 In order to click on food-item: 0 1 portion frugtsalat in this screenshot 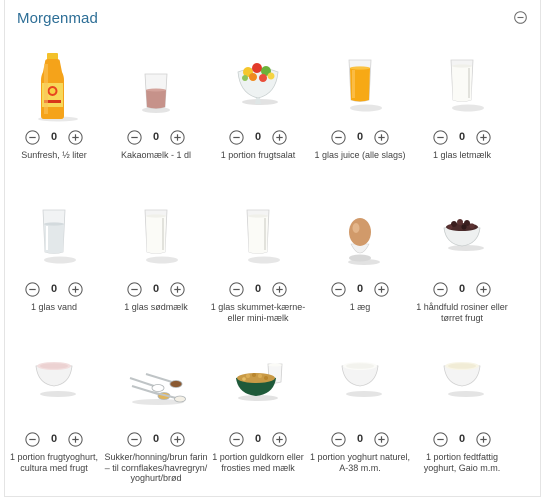, I will do `click(258, 120)`.